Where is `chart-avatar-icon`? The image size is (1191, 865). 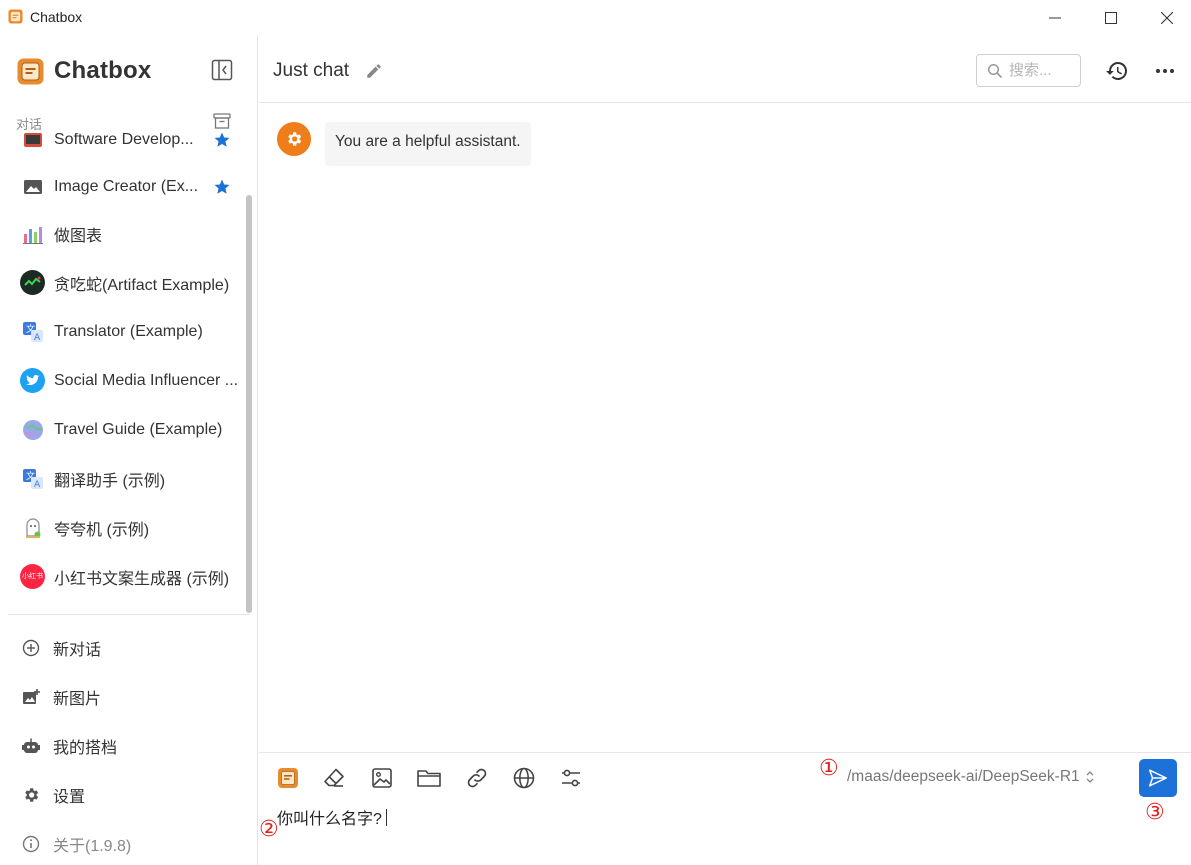
chart-avatar-icon is located at coordinates (32, 233).